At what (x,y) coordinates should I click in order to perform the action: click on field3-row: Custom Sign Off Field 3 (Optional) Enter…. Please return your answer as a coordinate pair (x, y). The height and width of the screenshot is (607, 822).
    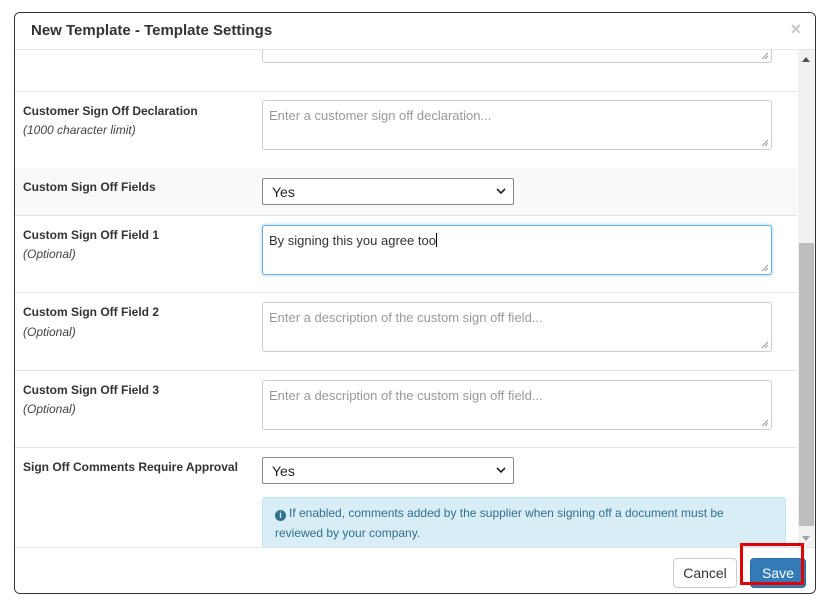
    Looking at the image, I should click on (406, 409).